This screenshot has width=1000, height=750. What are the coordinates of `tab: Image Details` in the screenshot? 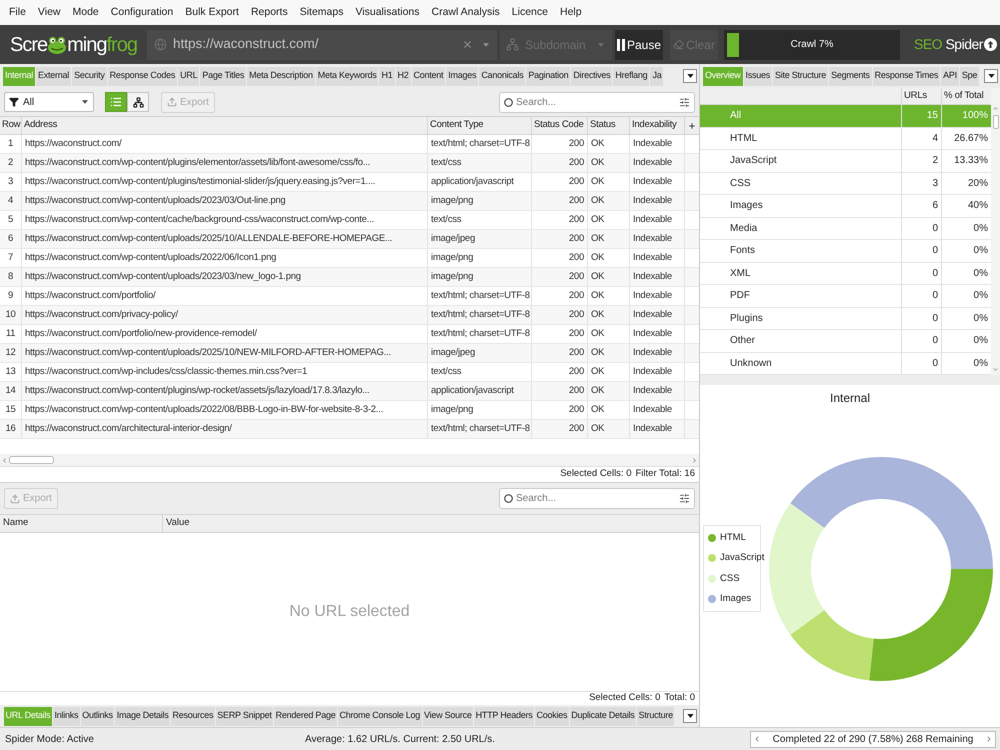 It's located at (142, 716).